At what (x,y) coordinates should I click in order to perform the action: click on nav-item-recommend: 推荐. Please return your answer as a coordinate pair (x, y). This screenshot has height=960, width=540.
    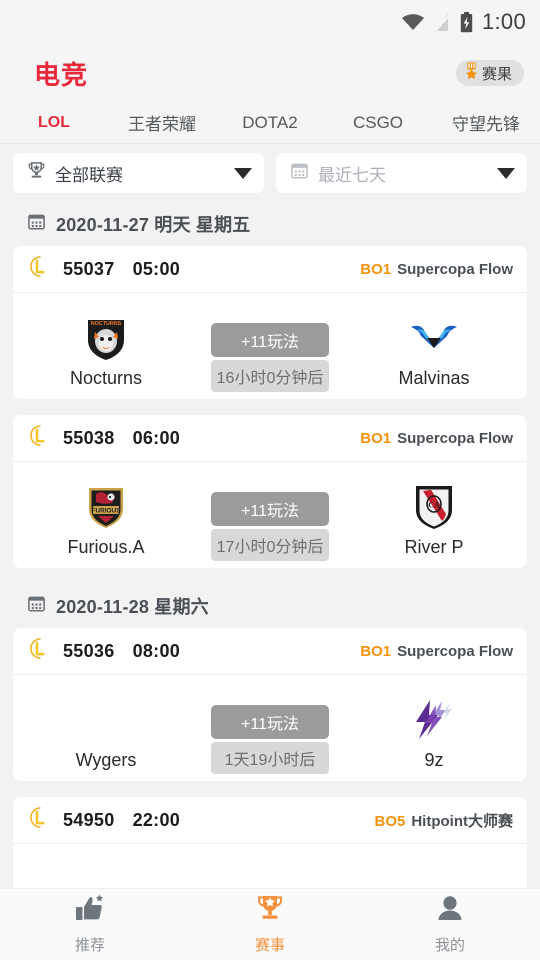
    Looking at the image, I should click on (90, 924).